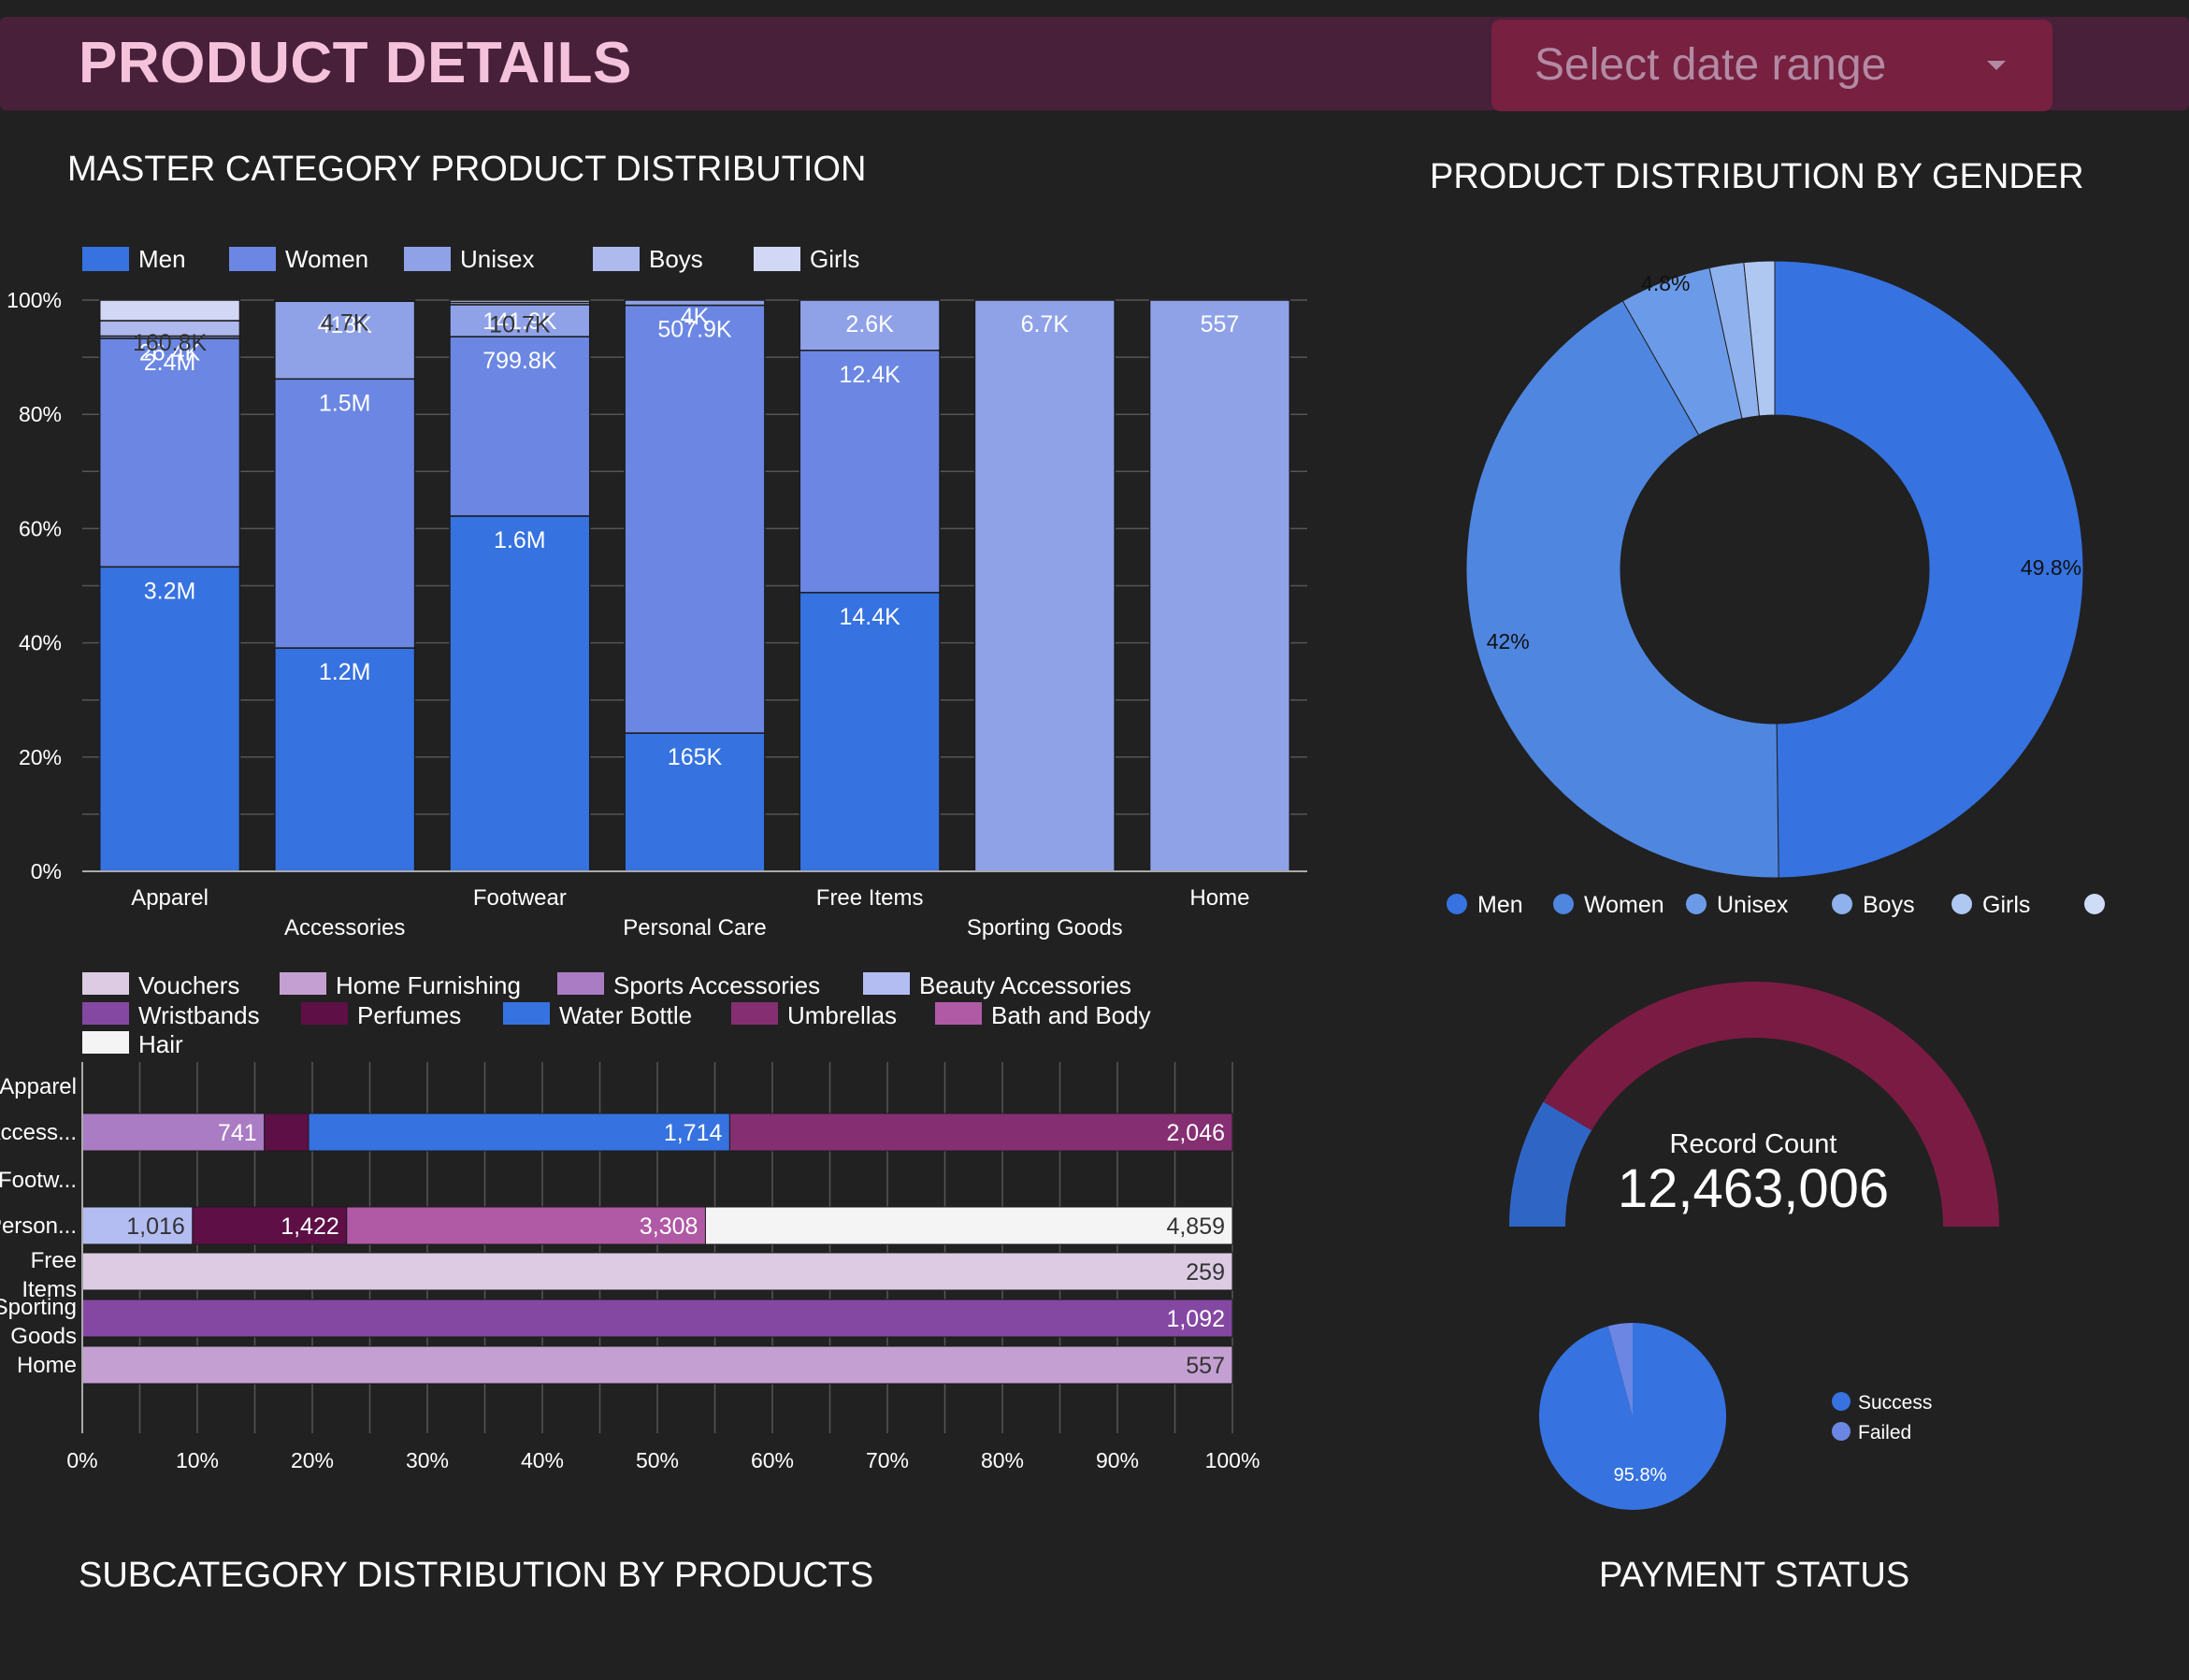 The width and height of the screenshot is (2189, 1680). I want to click on master-legend-swatch-girls, so click(777, 259).